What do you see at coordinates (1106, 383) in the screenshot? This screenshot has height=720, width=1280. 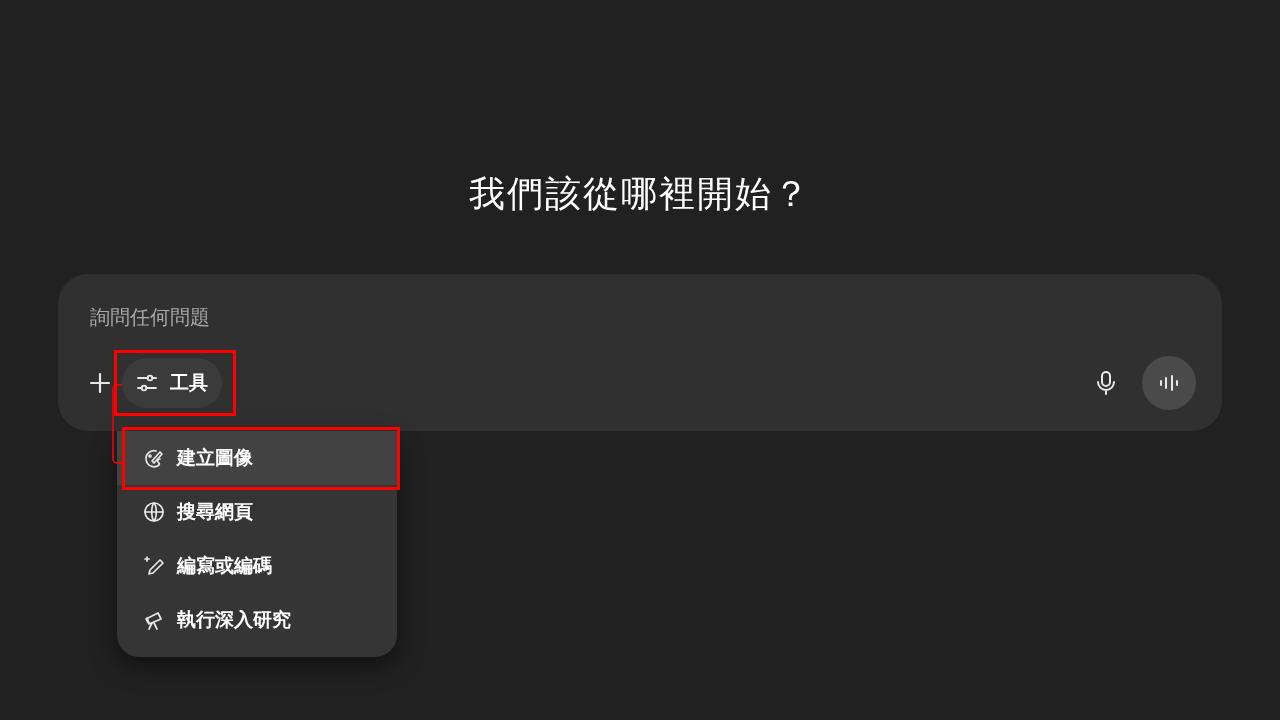 I see `microphone-icon` at bounding box center [1106, 383].